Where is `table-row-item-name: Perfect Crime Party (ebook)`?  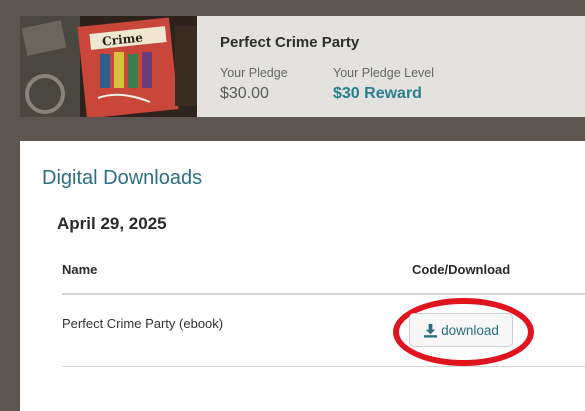
table-row-item-name: Perfect Crime Party (ebook) is located at coordinates (143, 323).